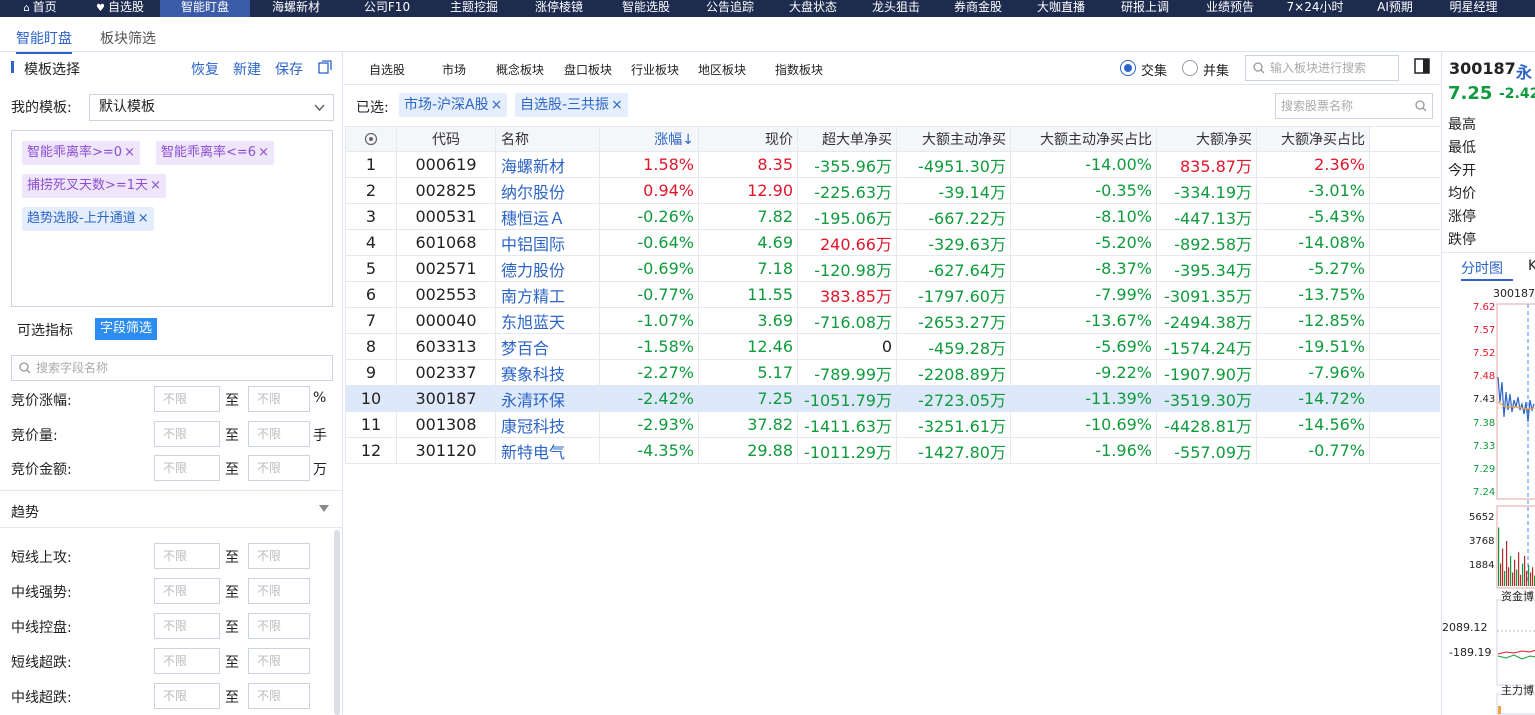  Describe the element at coordinates (730, 8) in the screenshot. I see `nav-item: 公告追踪` at that location.